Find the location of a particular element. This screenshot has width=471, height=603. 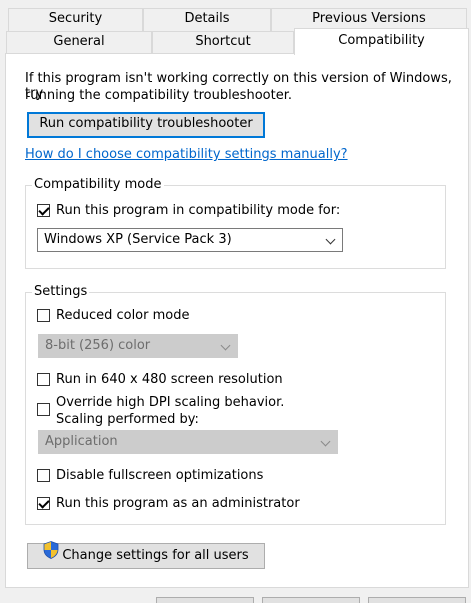

reduced-color-row: Reduced color mode is located at coordinates (113, 315).